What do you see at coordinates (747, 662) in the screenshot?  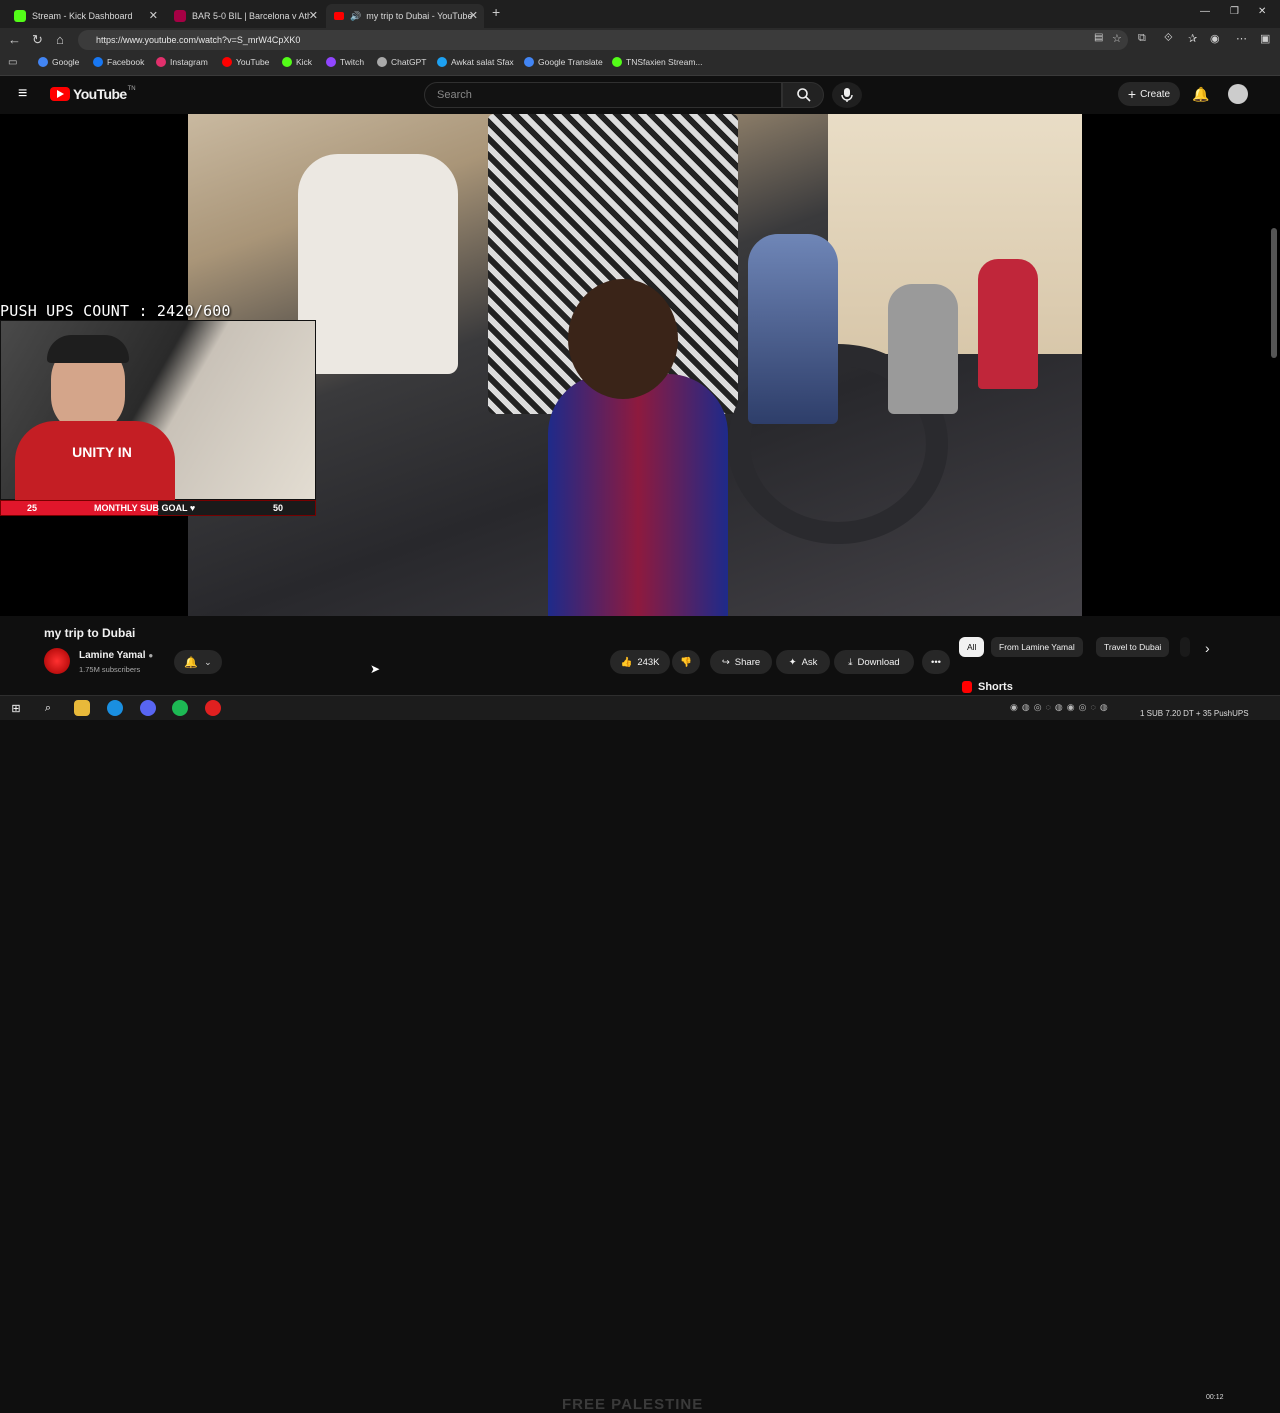 I see `share-label: Share` at bounding box center [747, 662].